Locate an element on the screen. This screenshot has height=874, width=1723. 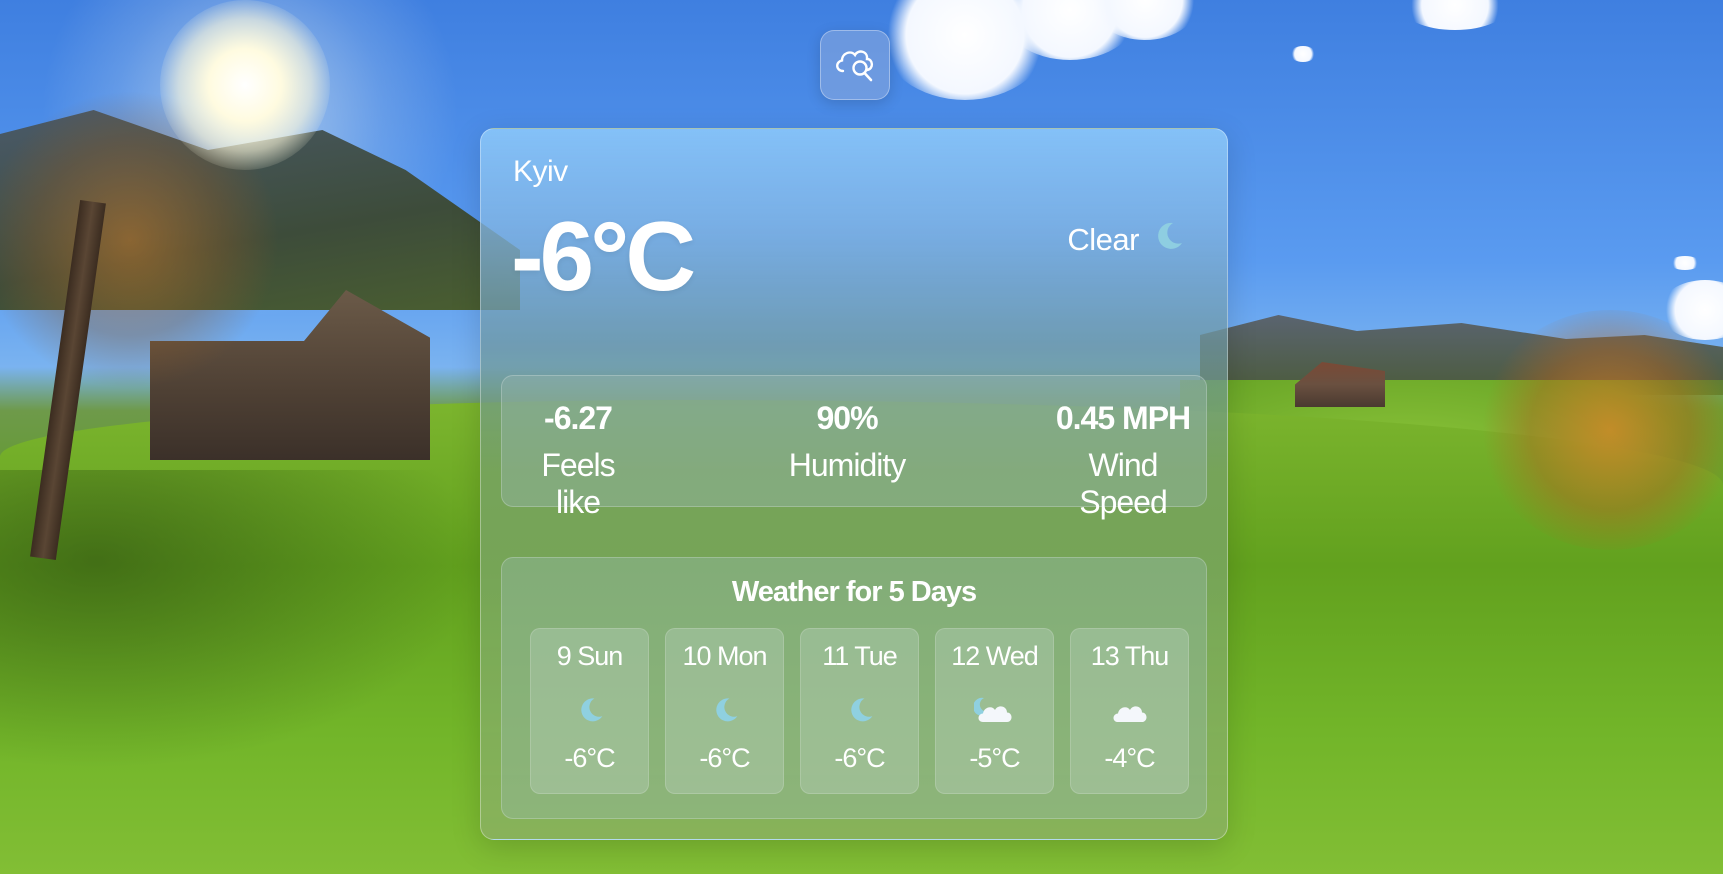
forecast-day-name: 9 Sun is located at coordinates (590, 656).